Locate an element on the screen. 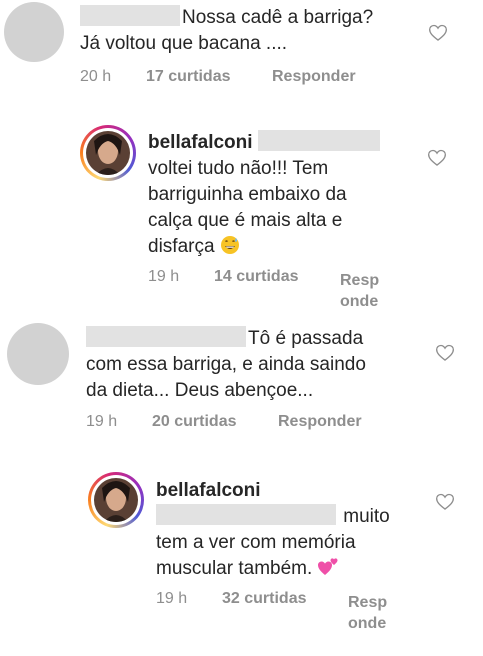 This screenshot has height=656, width=483. comment-meta: 19 h 20 curtidas Responder is located at coordinates (246, 424).